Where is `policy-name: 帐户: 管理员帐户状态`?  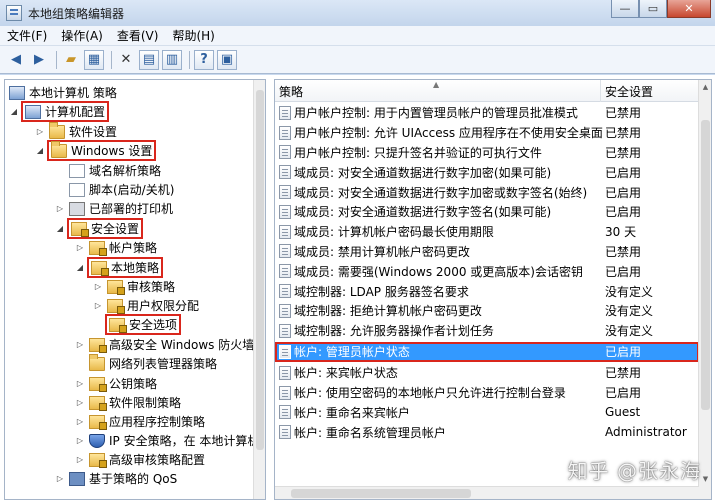 policy-name: 帐户: 管理员帐户状态 is located at coordinates (352, 352).